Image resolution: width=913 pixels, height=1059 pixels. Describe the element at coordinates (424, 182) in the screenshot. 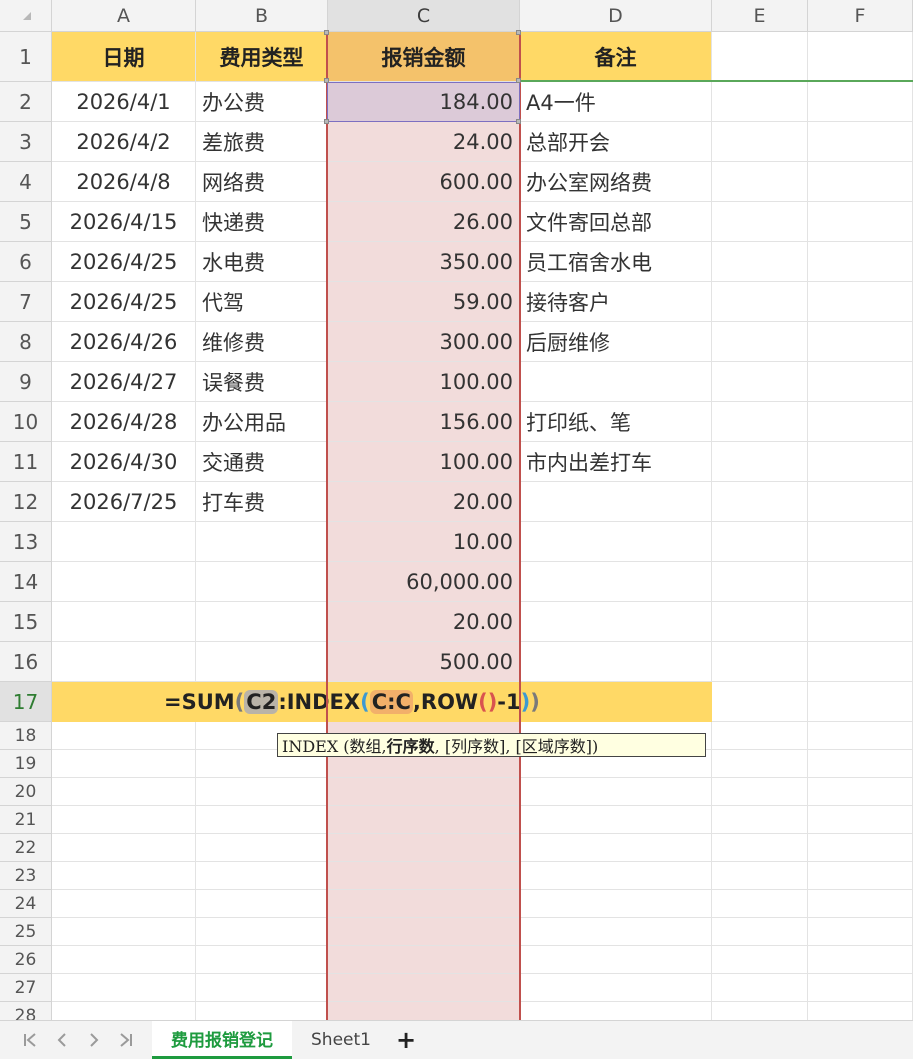

I see `amount-cell: 600.00` at that location.